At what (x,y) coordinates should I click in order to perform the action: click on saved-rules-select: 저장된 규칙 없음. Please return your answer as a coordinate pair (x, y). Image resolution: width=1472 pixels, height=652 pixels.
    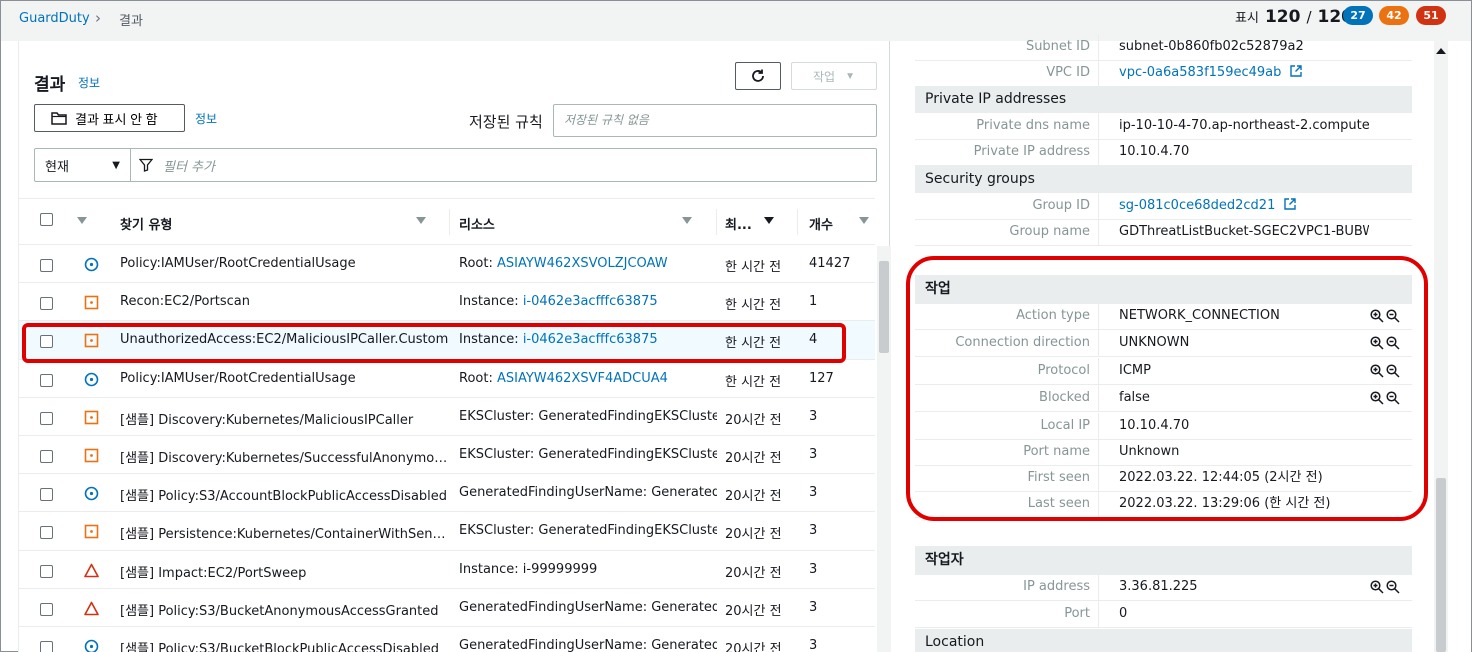
    Looking at the image, I should click on (715, 120).